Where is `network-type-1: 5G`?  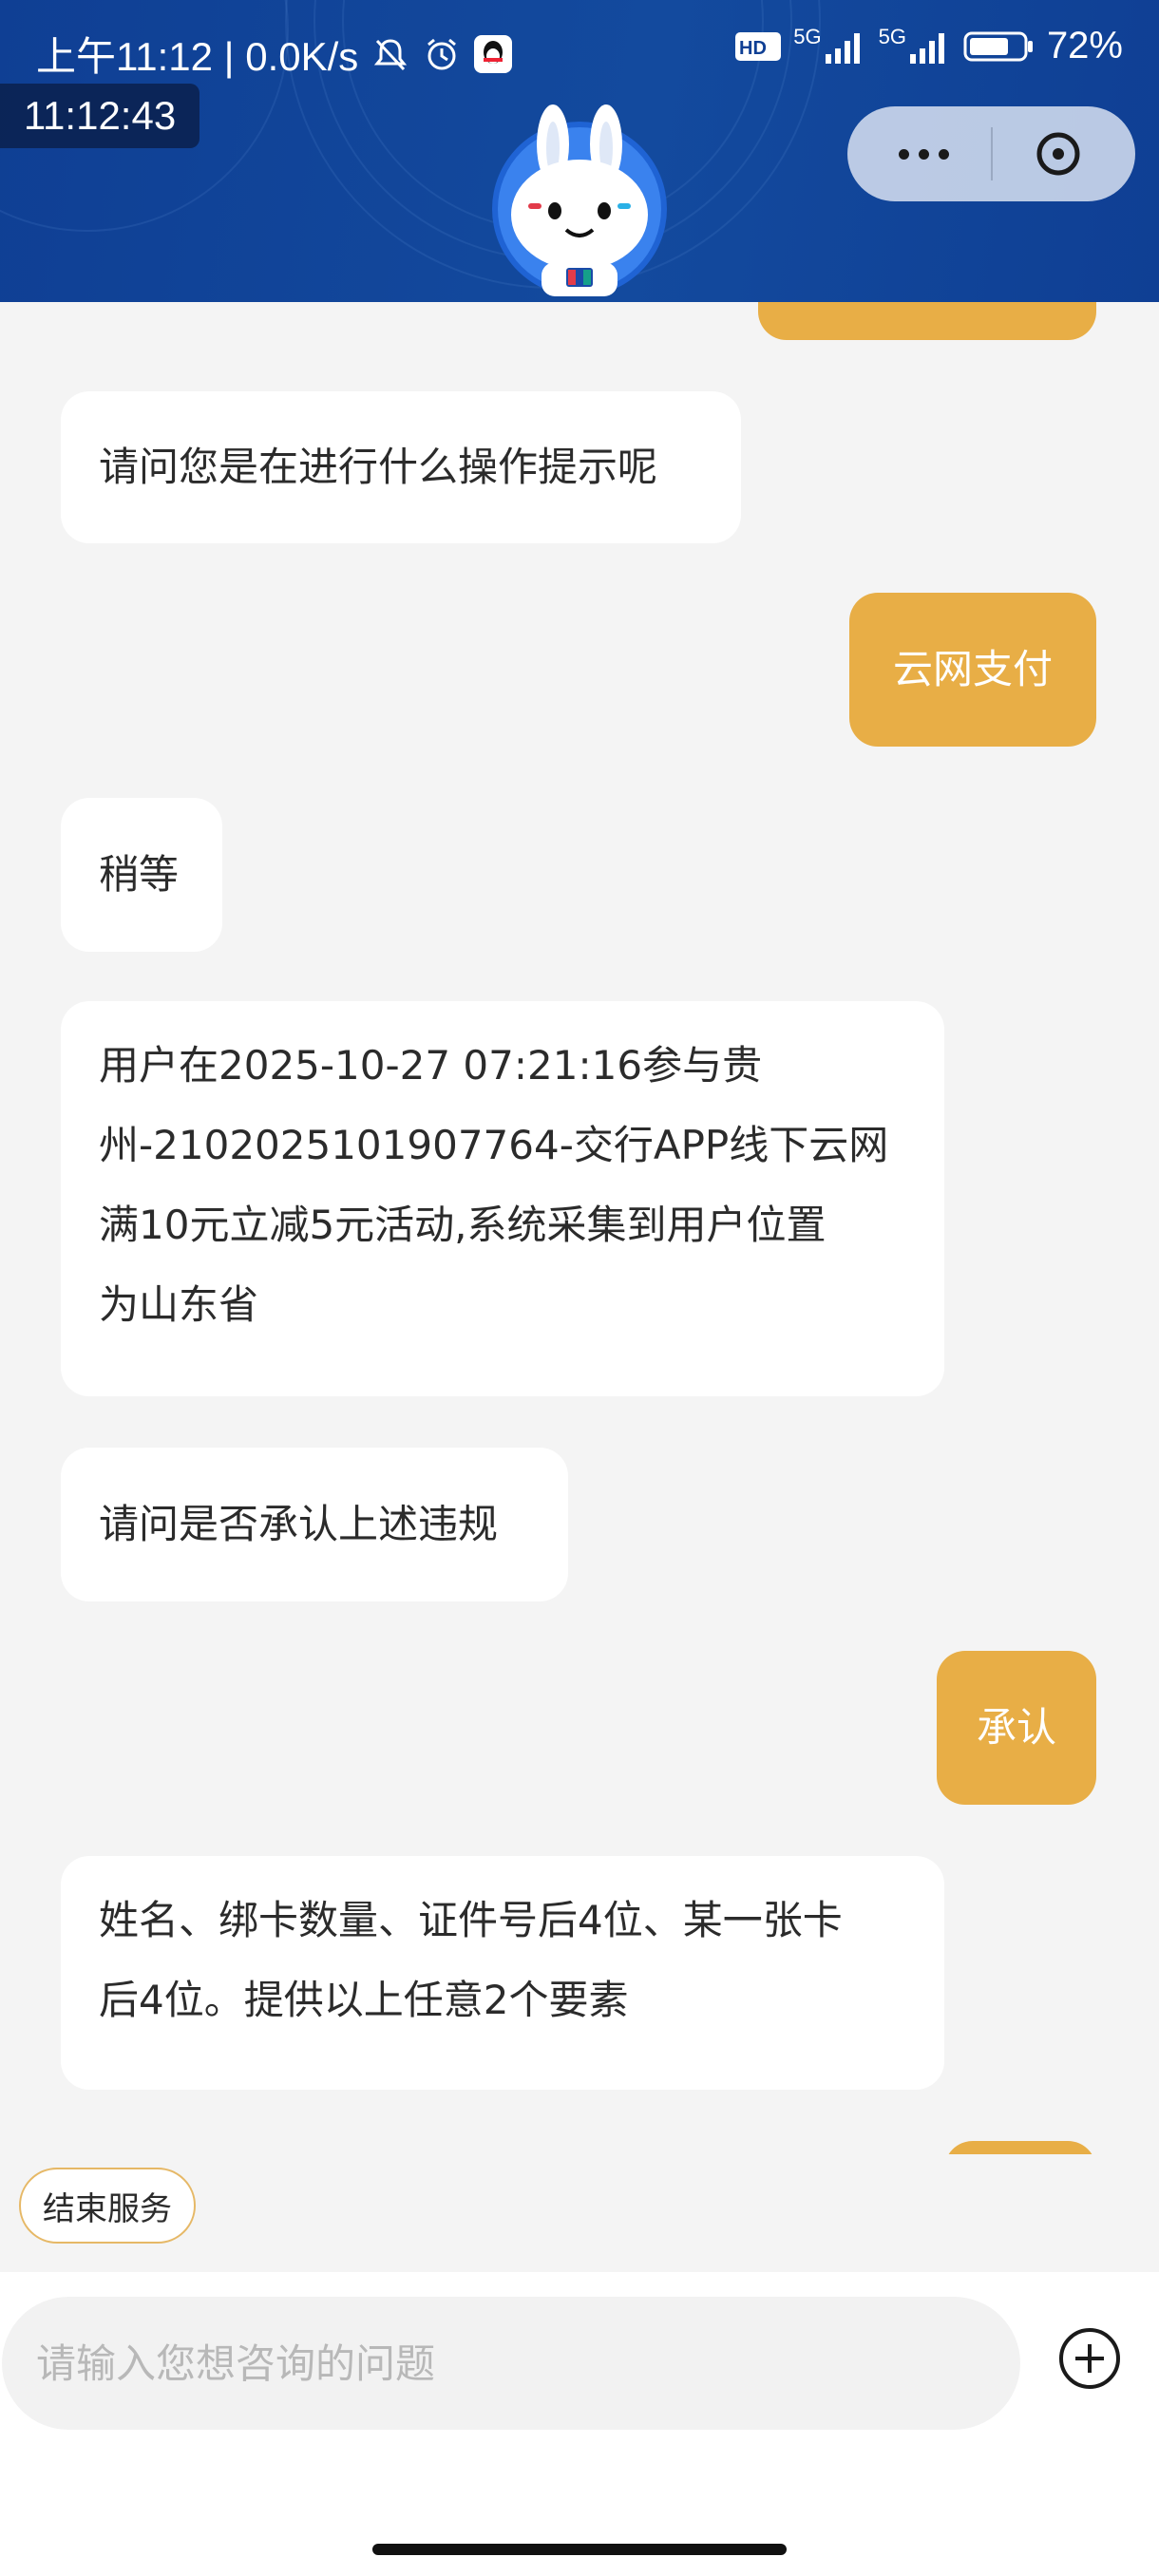
network-type-1: 5G is located at coordinates (807, 36).